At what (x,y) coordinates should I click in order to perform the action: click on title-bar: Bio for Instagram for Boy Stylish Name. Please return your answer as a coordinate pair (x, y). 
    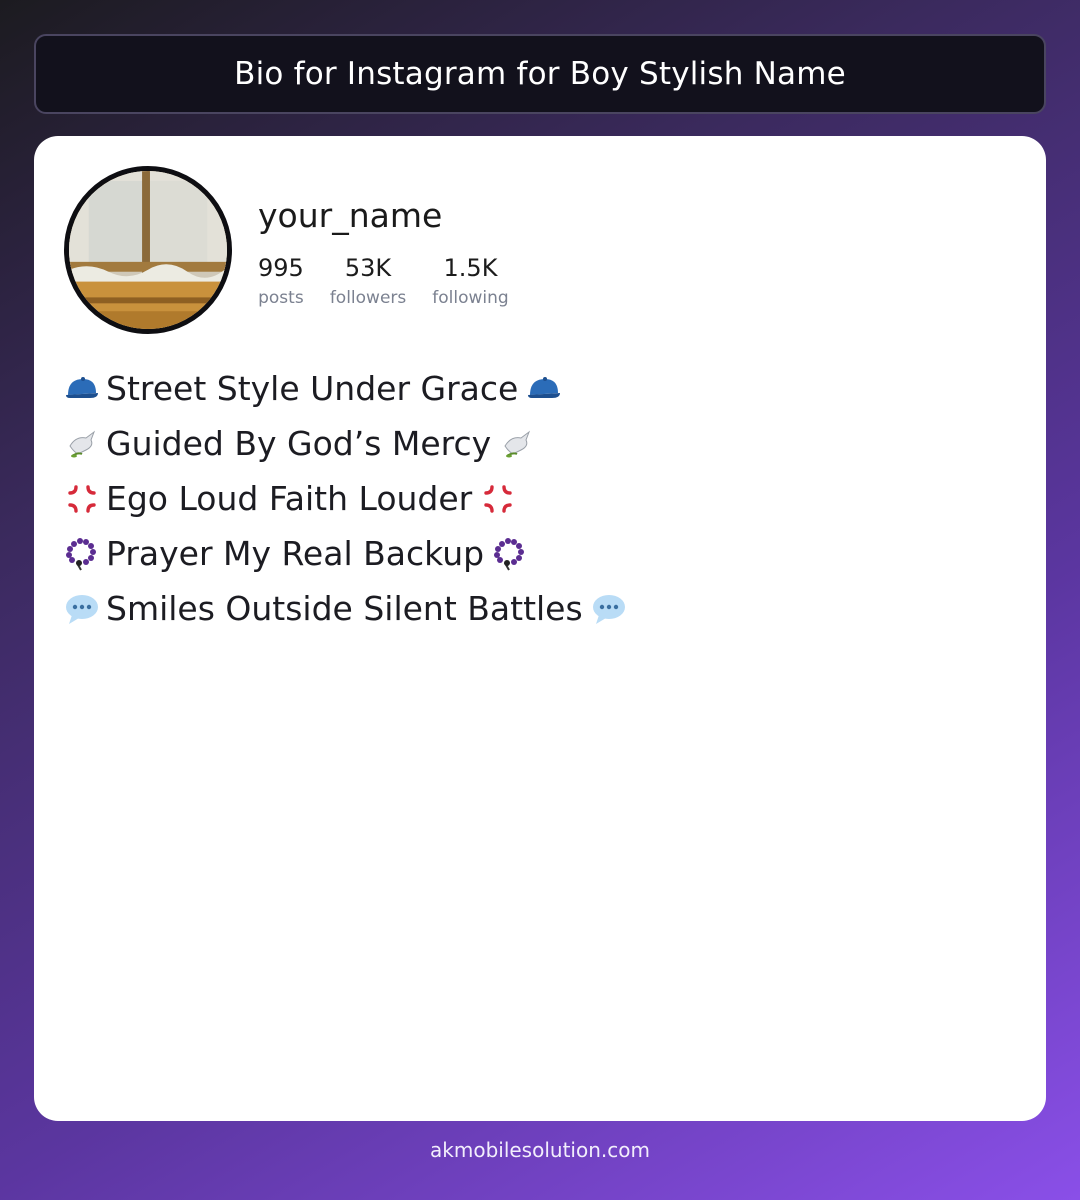
    Looking at the image, I should click on (540, 74).